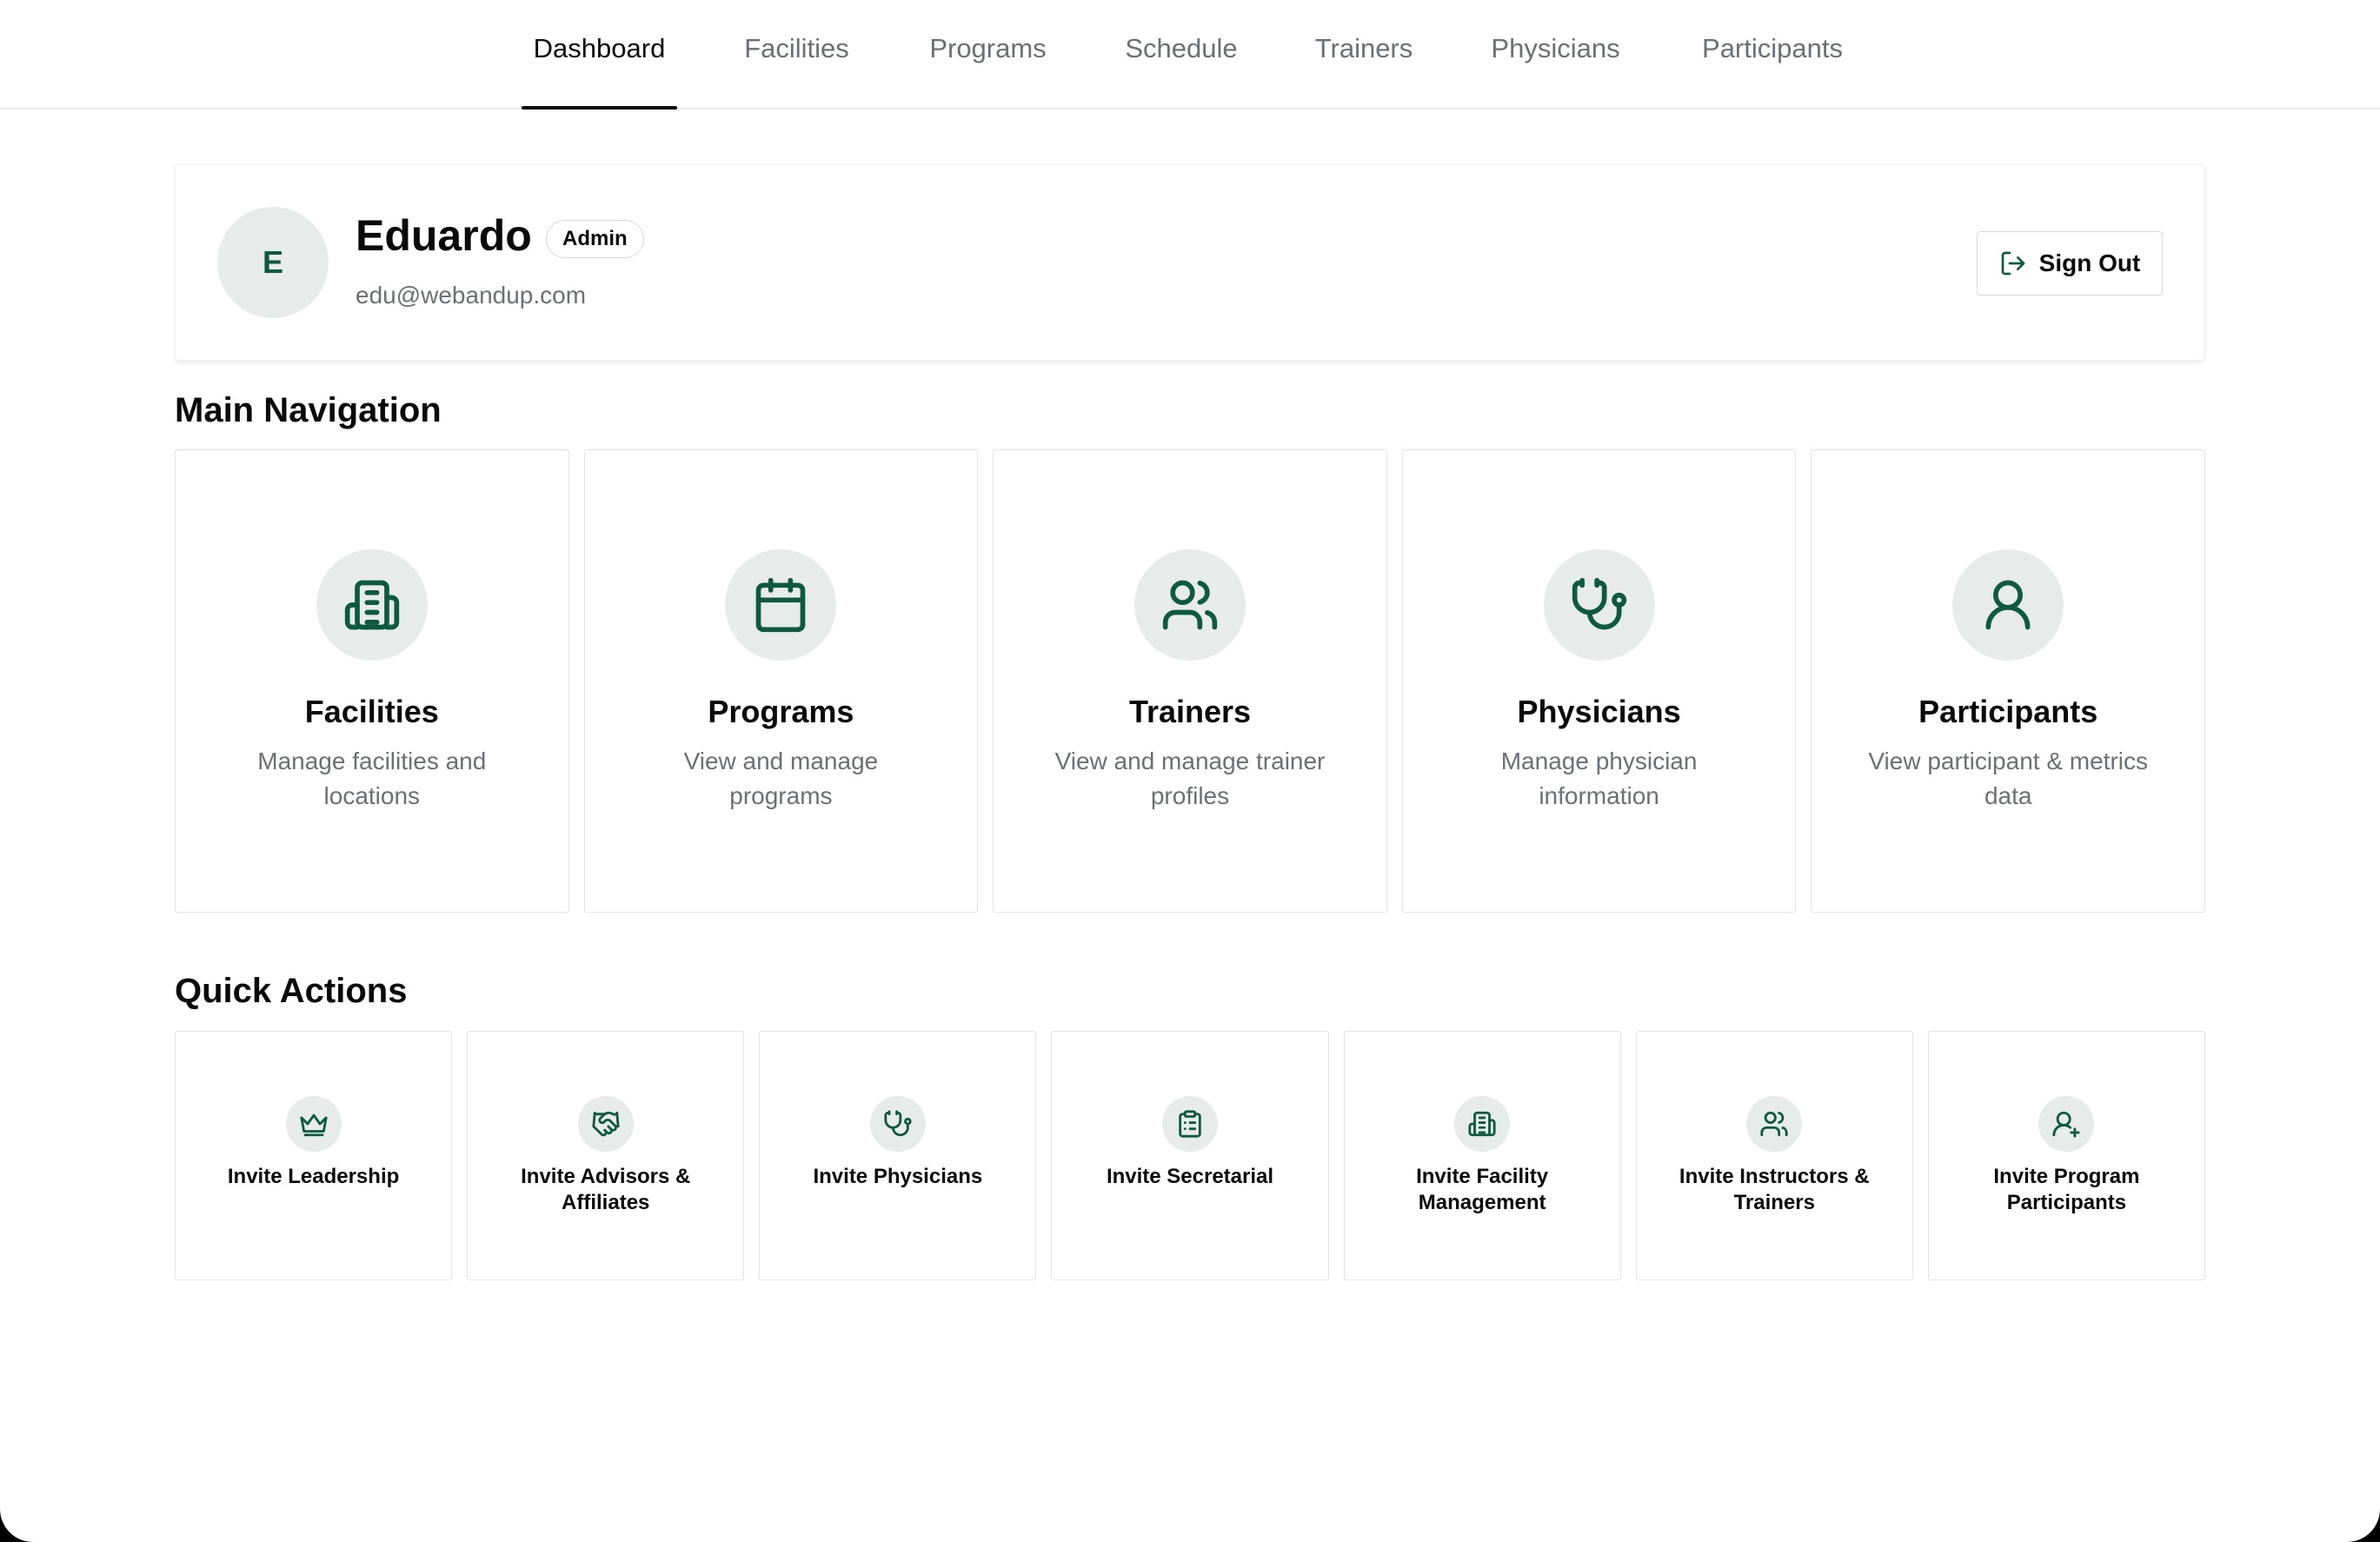 The width and height of the screenshot is (2380, 1542). What do you see at coordinates (2066, 1189) in the screenshot?
I see `quick-action-label: Invite Program Participants` at bounding box center [2066, 1189].